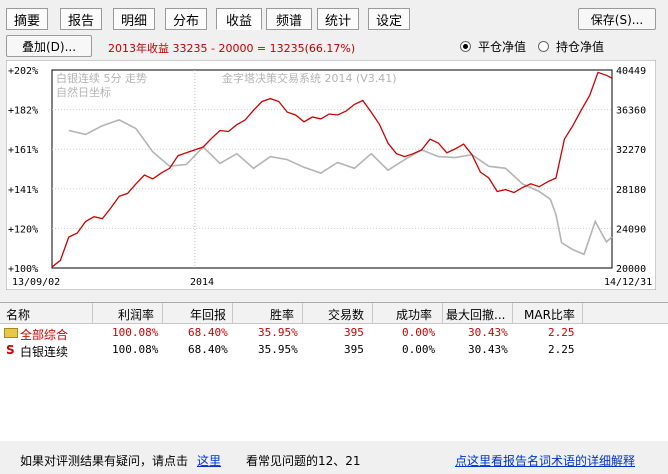 The width and height of the screenshot is (668, 474). What do you see at coordinates (549, 314) in the screenshot?
I see `header-mar-ratio: MAR比率` at bounding box center [549, 314].